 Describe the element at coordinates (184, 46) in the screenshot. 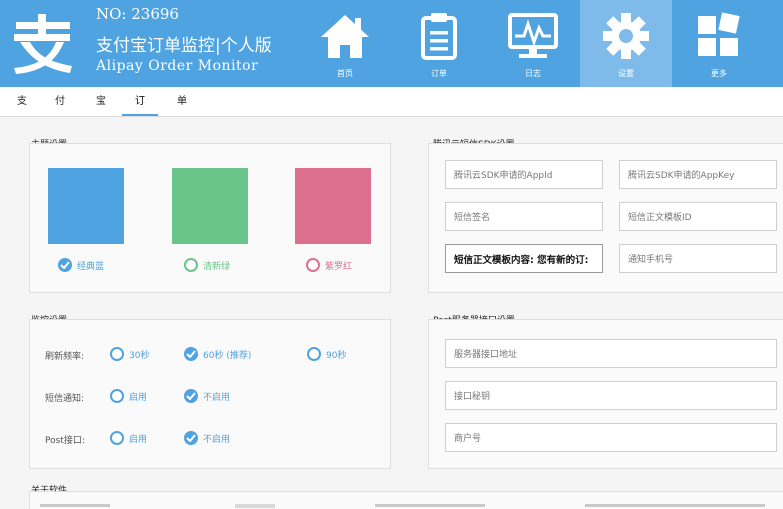

I see `app-title: 支付宝订单监控|个人版` at that location.